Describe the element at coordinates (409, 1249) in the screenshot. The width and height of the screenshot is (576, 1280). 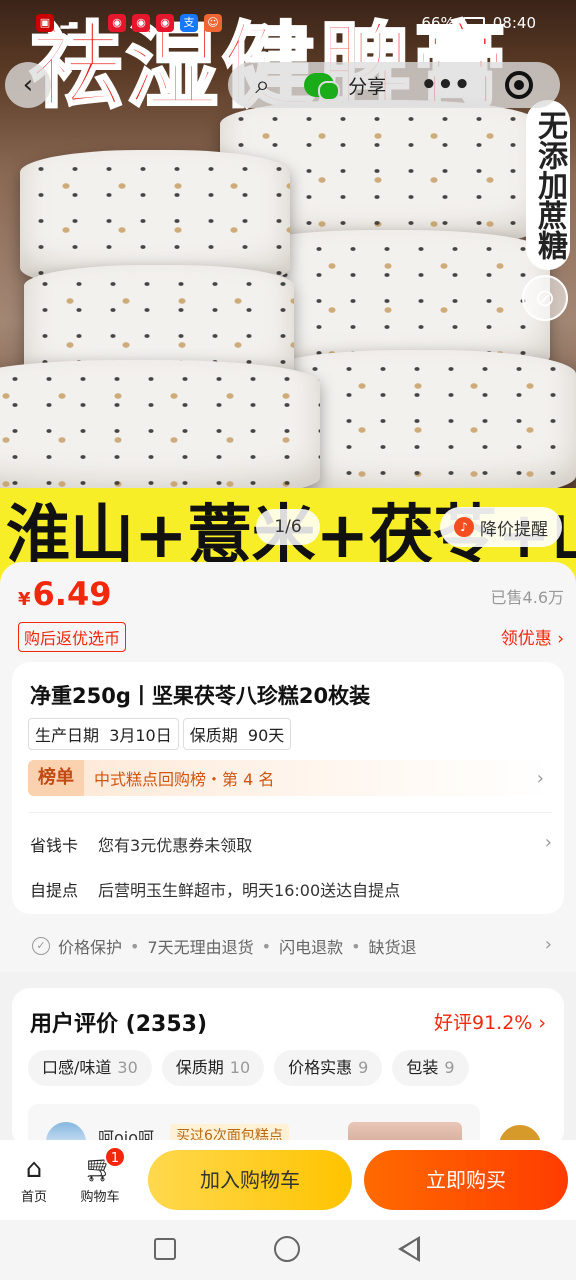
I see `back-triangle-icon` at that location.